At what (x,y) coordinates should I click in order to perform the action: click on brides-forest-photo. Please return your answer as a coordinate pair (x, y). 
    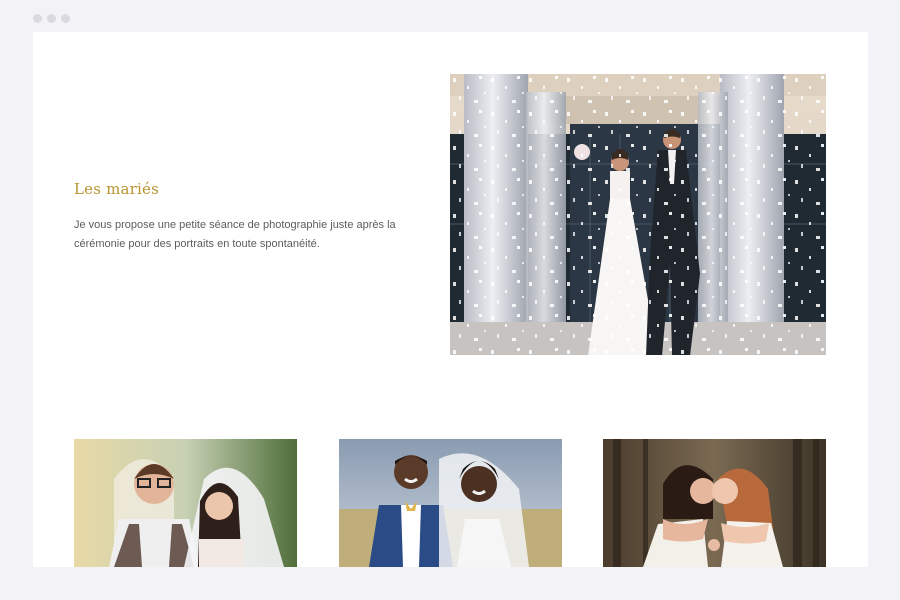
    Looking at the image, I should click on (714, 503).